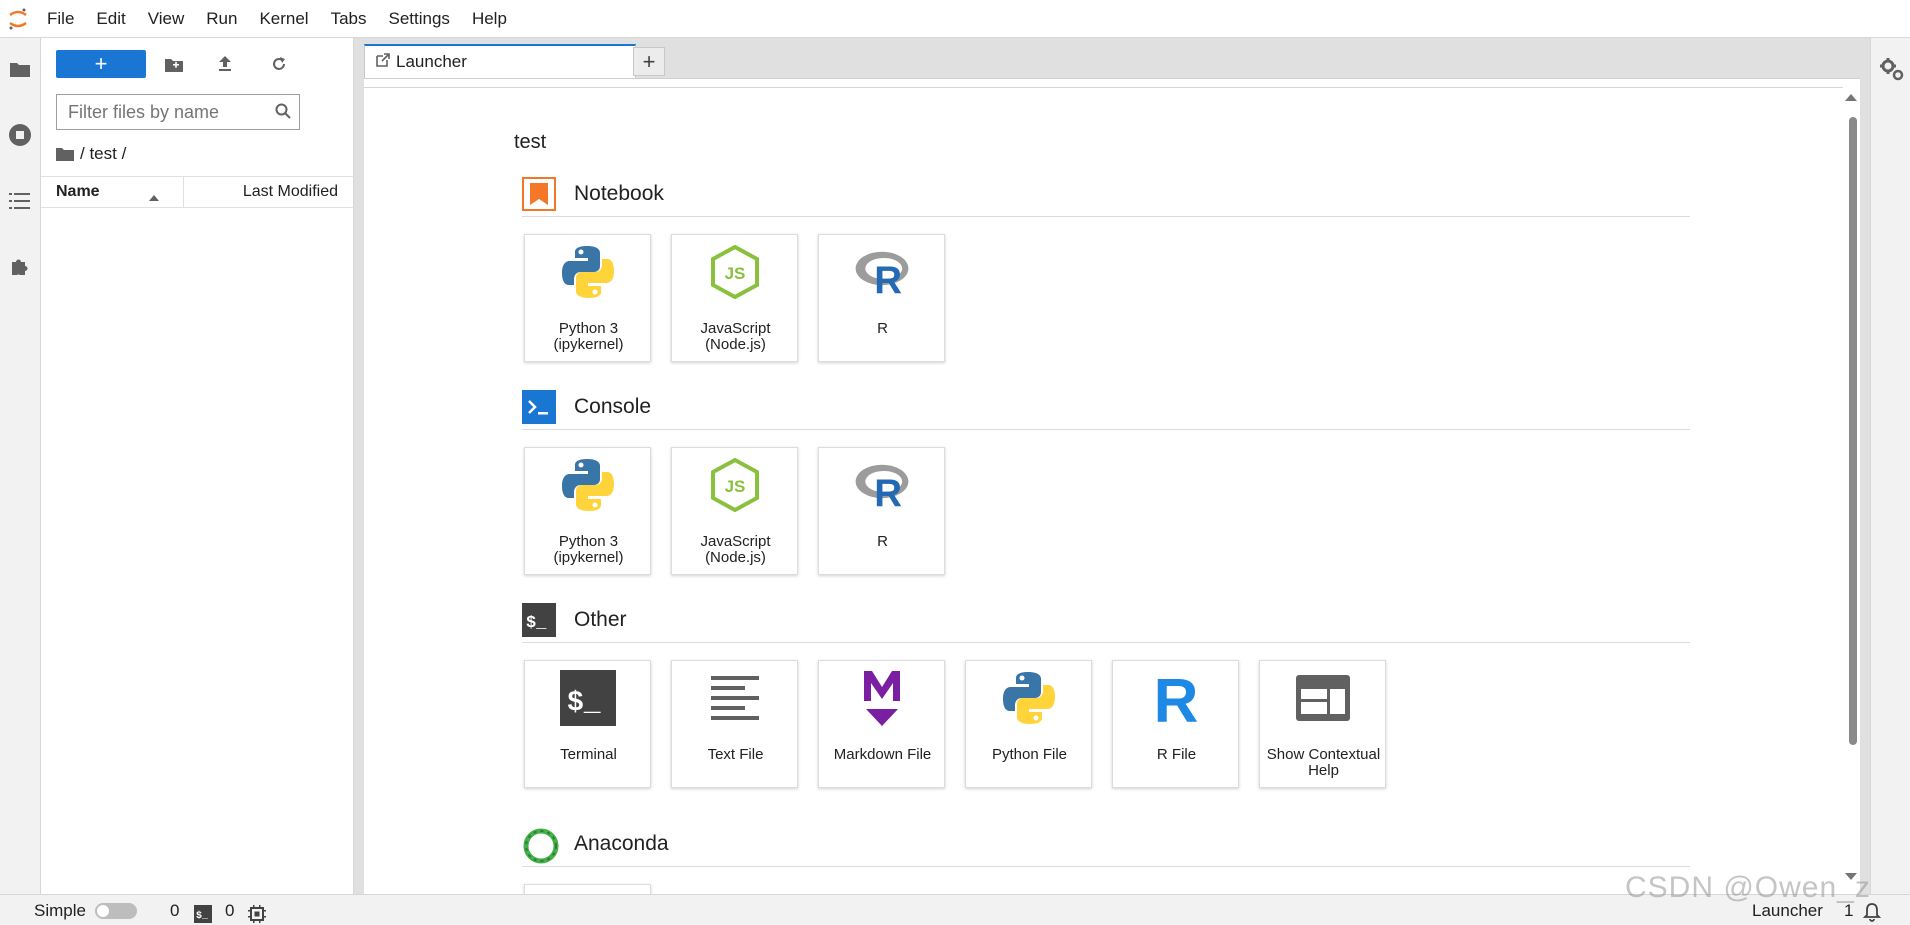 Image resolution: width=1910 pixels, height=925 pixels. I want to click on launcher-card-notebook-python3: Python 3 (ipykernel), so click(587, 298).